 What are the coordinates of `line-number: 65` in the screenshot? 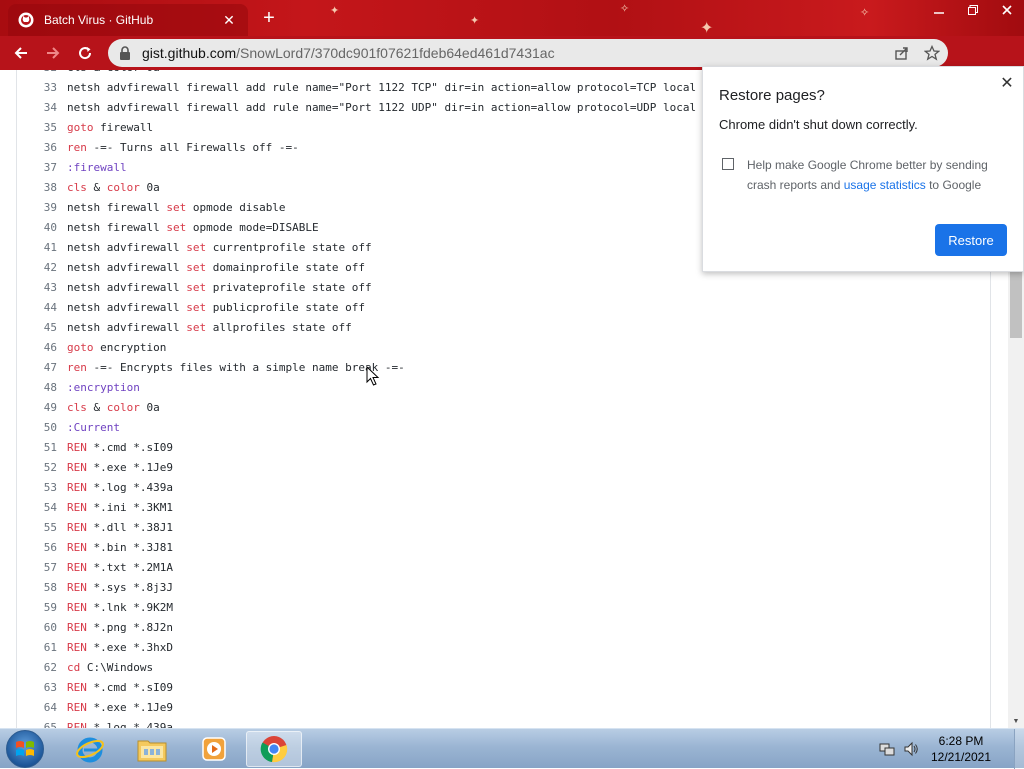 It's located at (42, 725).